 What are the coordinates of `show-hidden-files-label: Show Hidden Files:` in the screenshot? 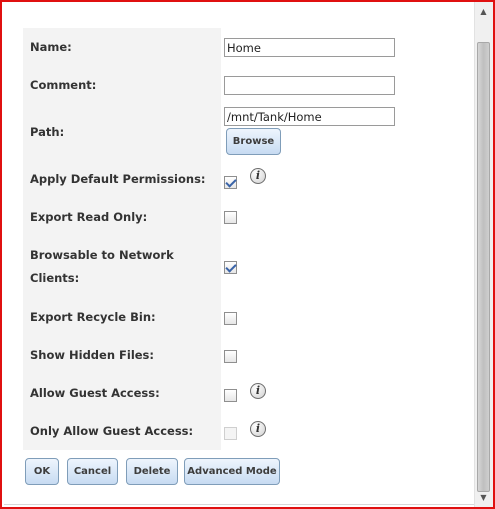 It's located at (122, 355).